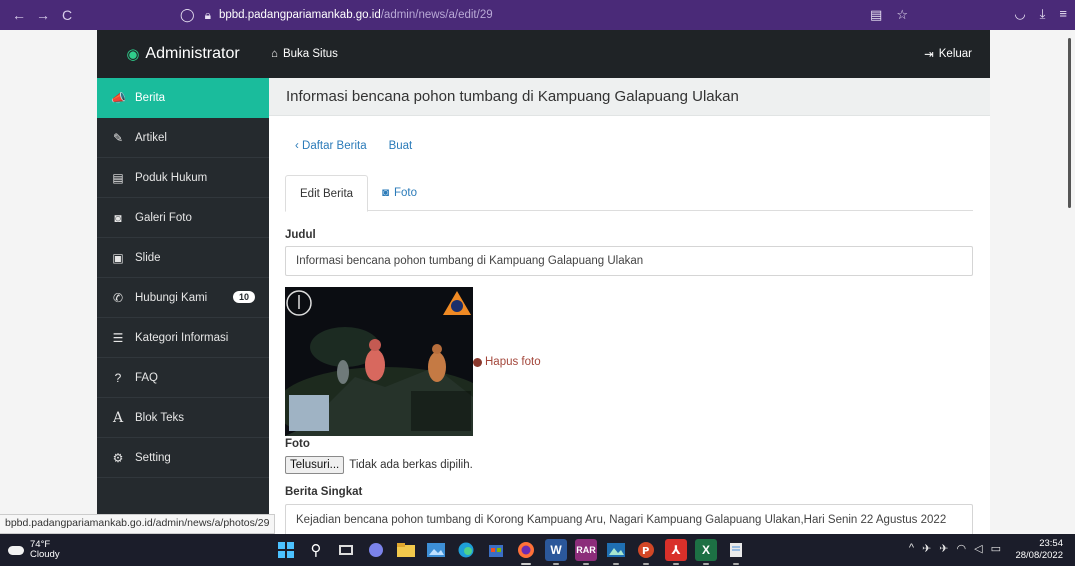  Describe the element at coordinates (1069, 123) in the screenshot. I see `scrollbar-thumb` at that location.